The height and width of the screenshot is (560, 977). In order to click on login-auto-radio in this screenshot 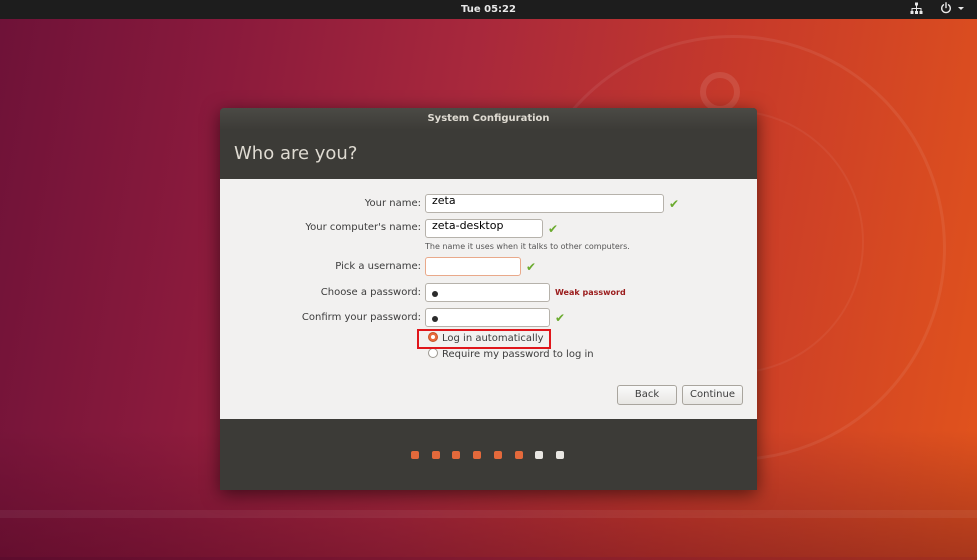, I will do `click(433, 337)`.